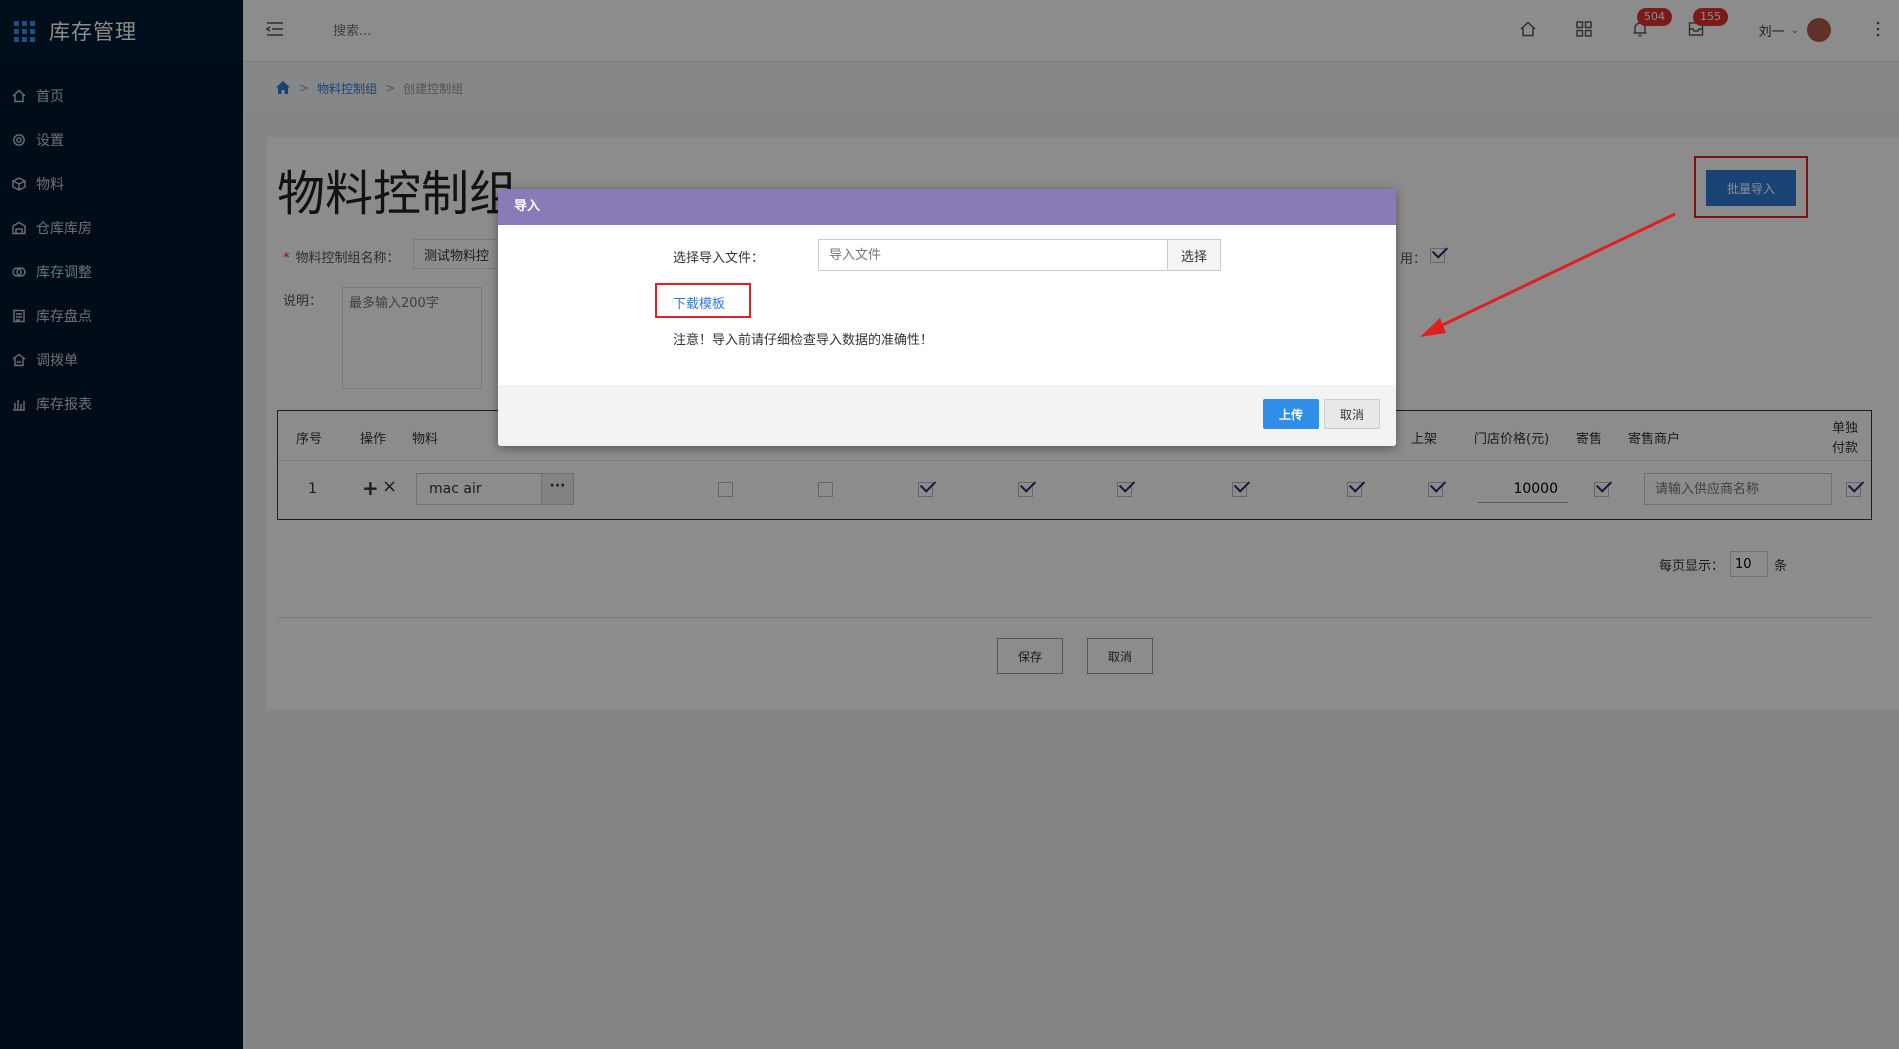 The width and height of the screenshot is (1899, 1049). What do you see at coordinates (1352, 414) in the screenshot?
I see `dialog-cancel-button: 取消` at bounding box center [1352, 414].